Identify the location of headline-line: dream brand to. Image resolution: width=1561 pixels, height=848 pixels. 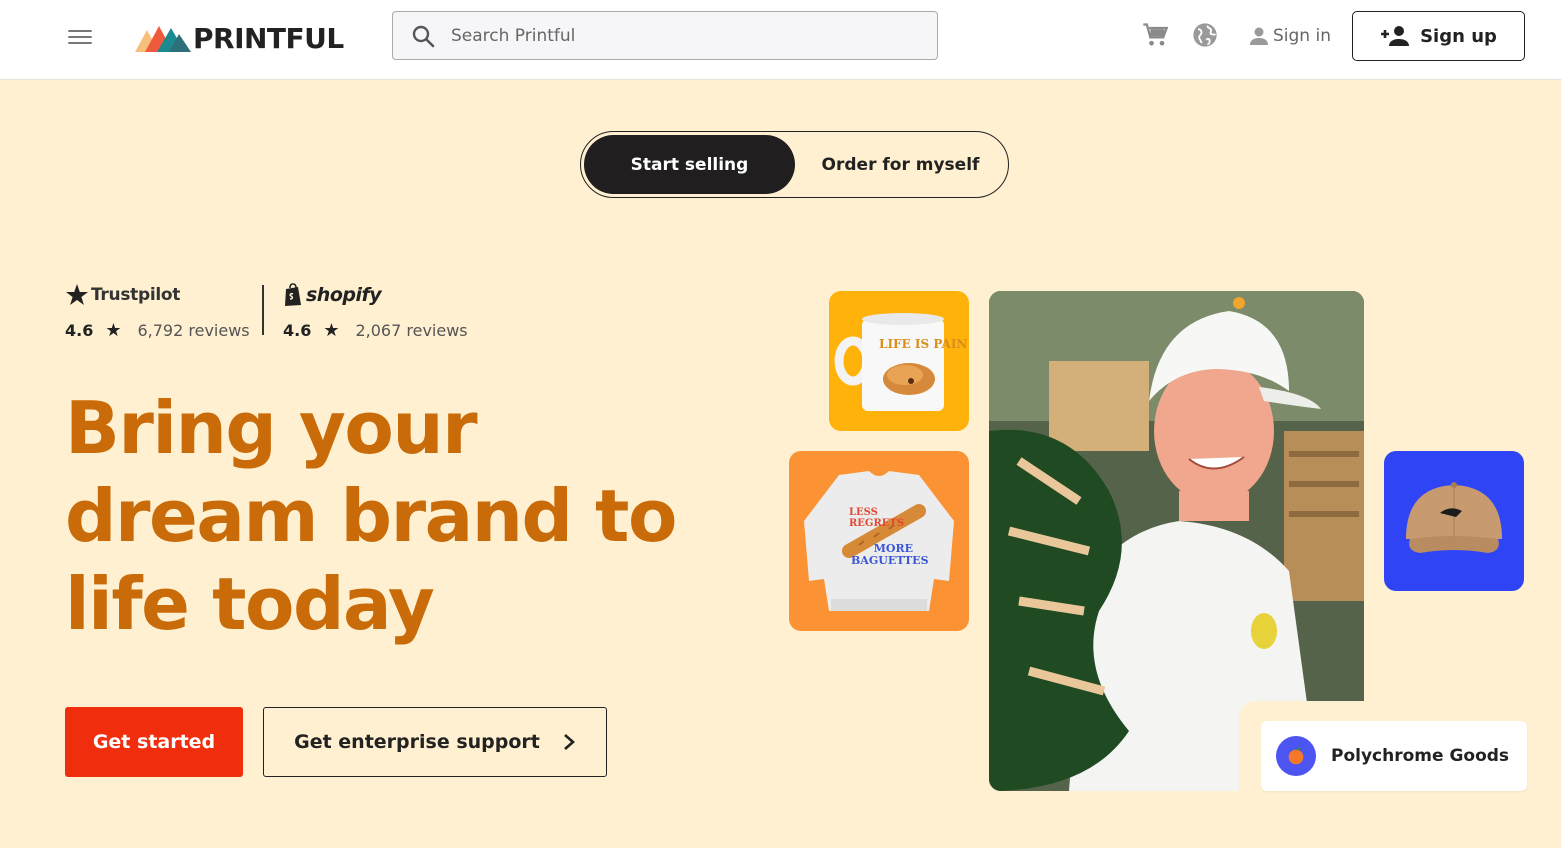
(371, 516).